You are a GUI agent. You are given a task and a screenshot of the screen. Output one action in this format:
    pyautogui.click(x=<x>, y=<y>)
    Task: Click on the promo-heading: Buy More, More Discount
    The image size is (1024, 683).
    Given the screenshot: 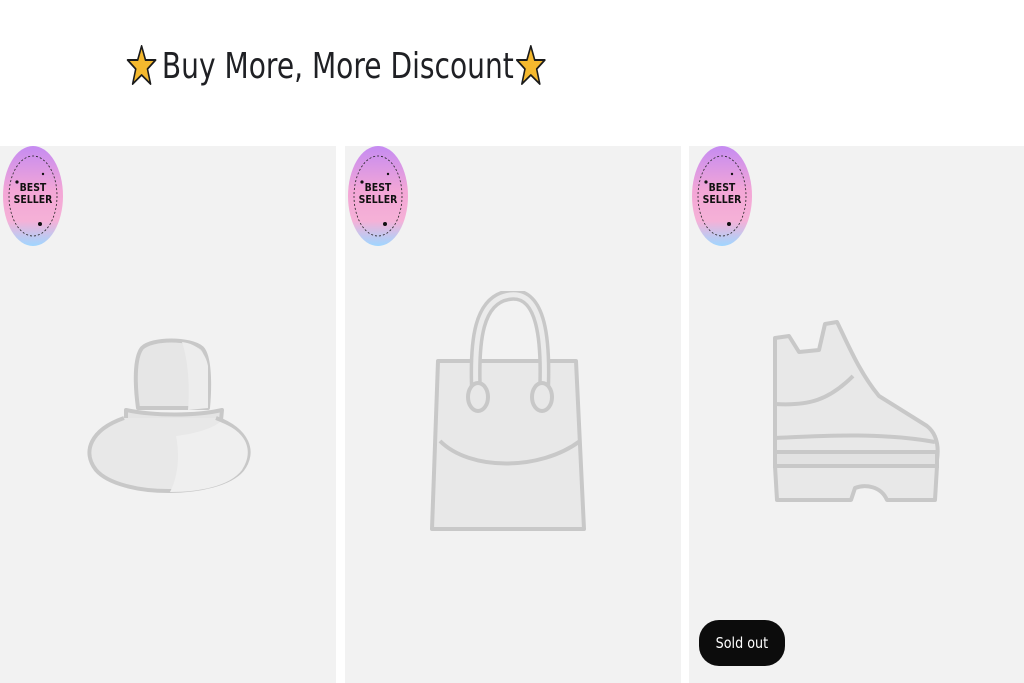 What is the action you would take?
    pyautogui.click(x=336, y=66)
    